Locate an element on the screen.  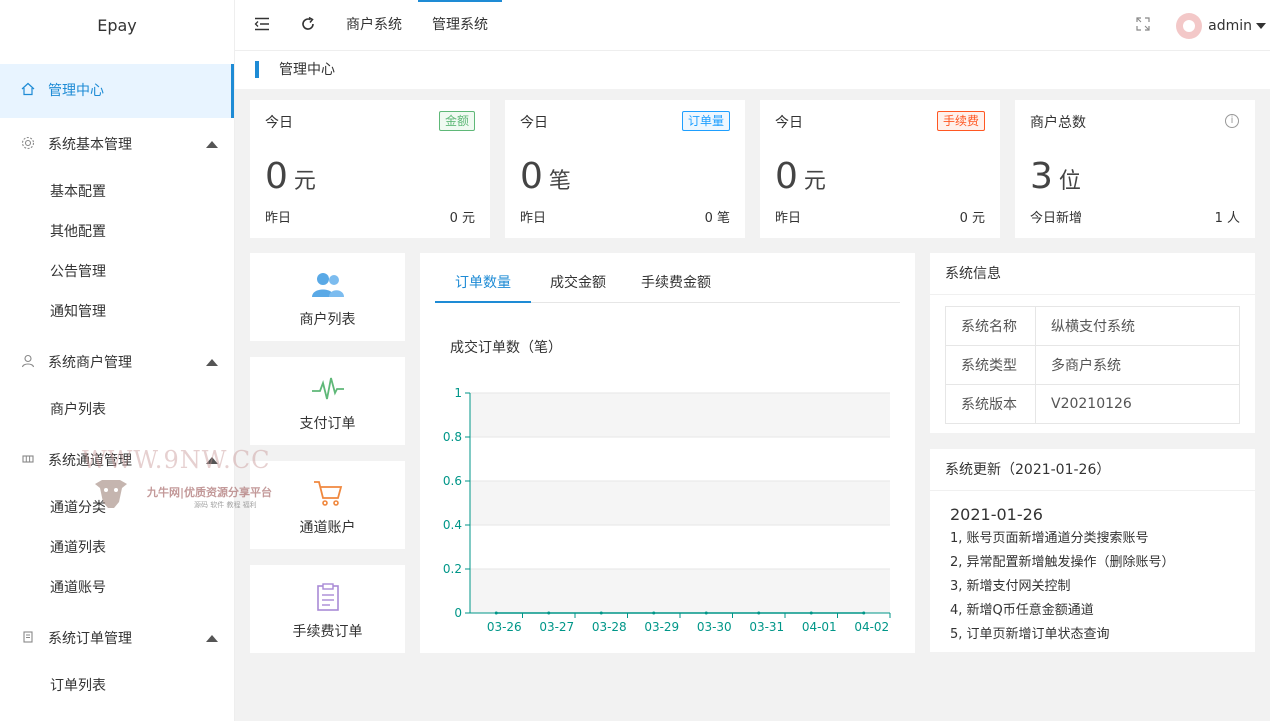
shortcut-pay-orders: 支付订单 is located at coordinates (327, 401).